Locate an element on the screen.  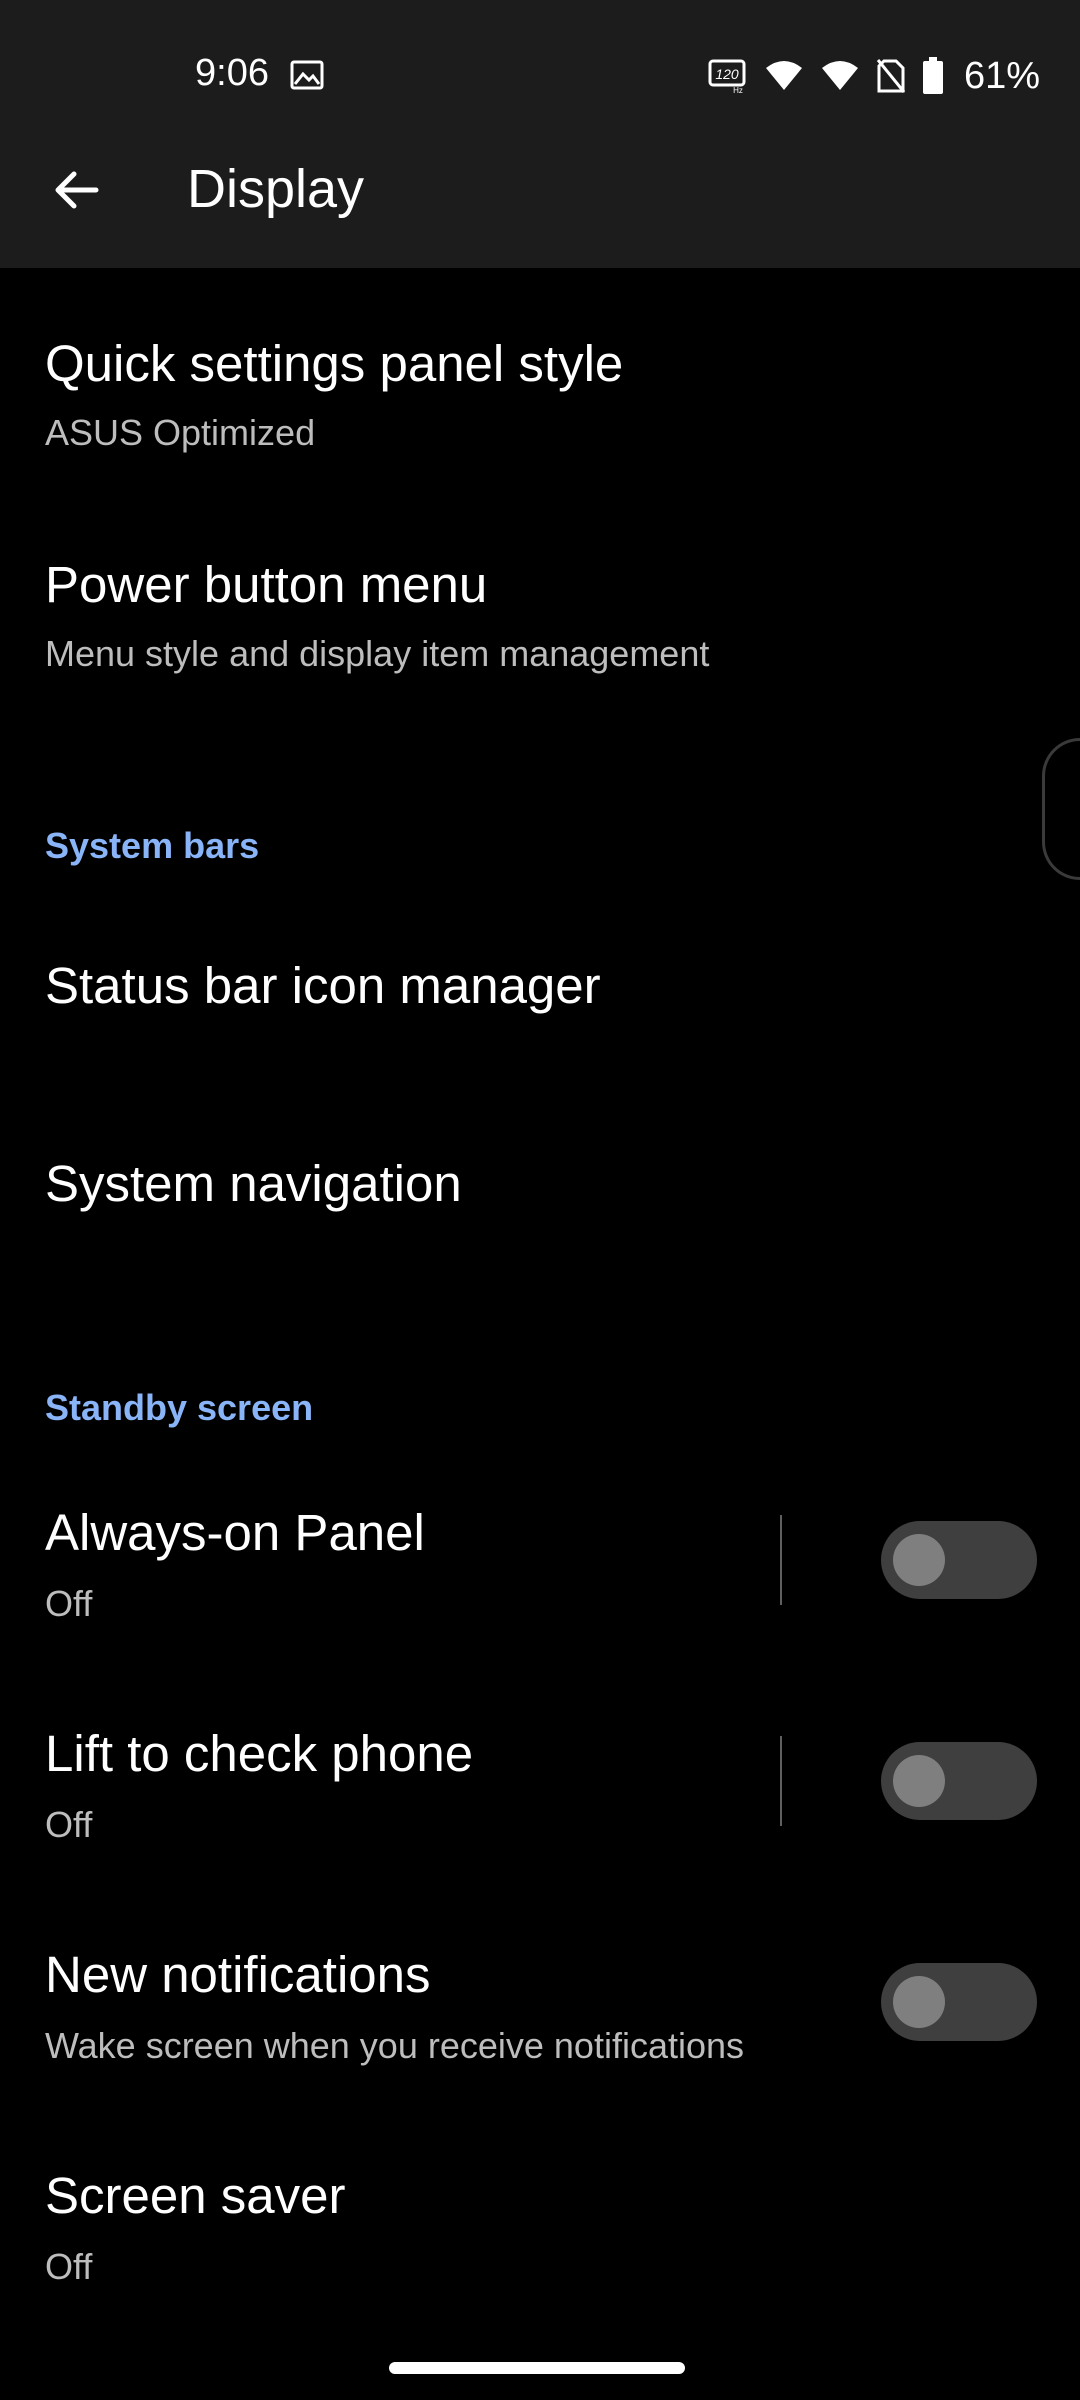
new-notifications-toggle is located at coordinates (959, 2002).